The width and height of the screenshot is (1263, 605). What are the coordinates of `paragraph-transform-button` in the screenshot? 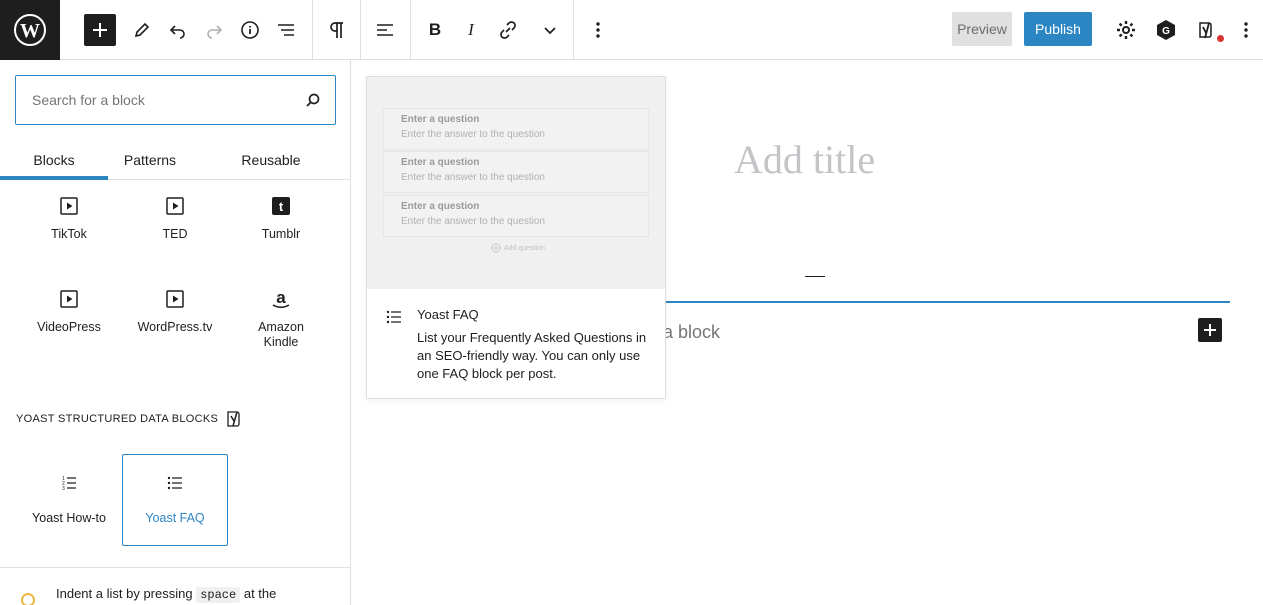 It's located at (337, 30).